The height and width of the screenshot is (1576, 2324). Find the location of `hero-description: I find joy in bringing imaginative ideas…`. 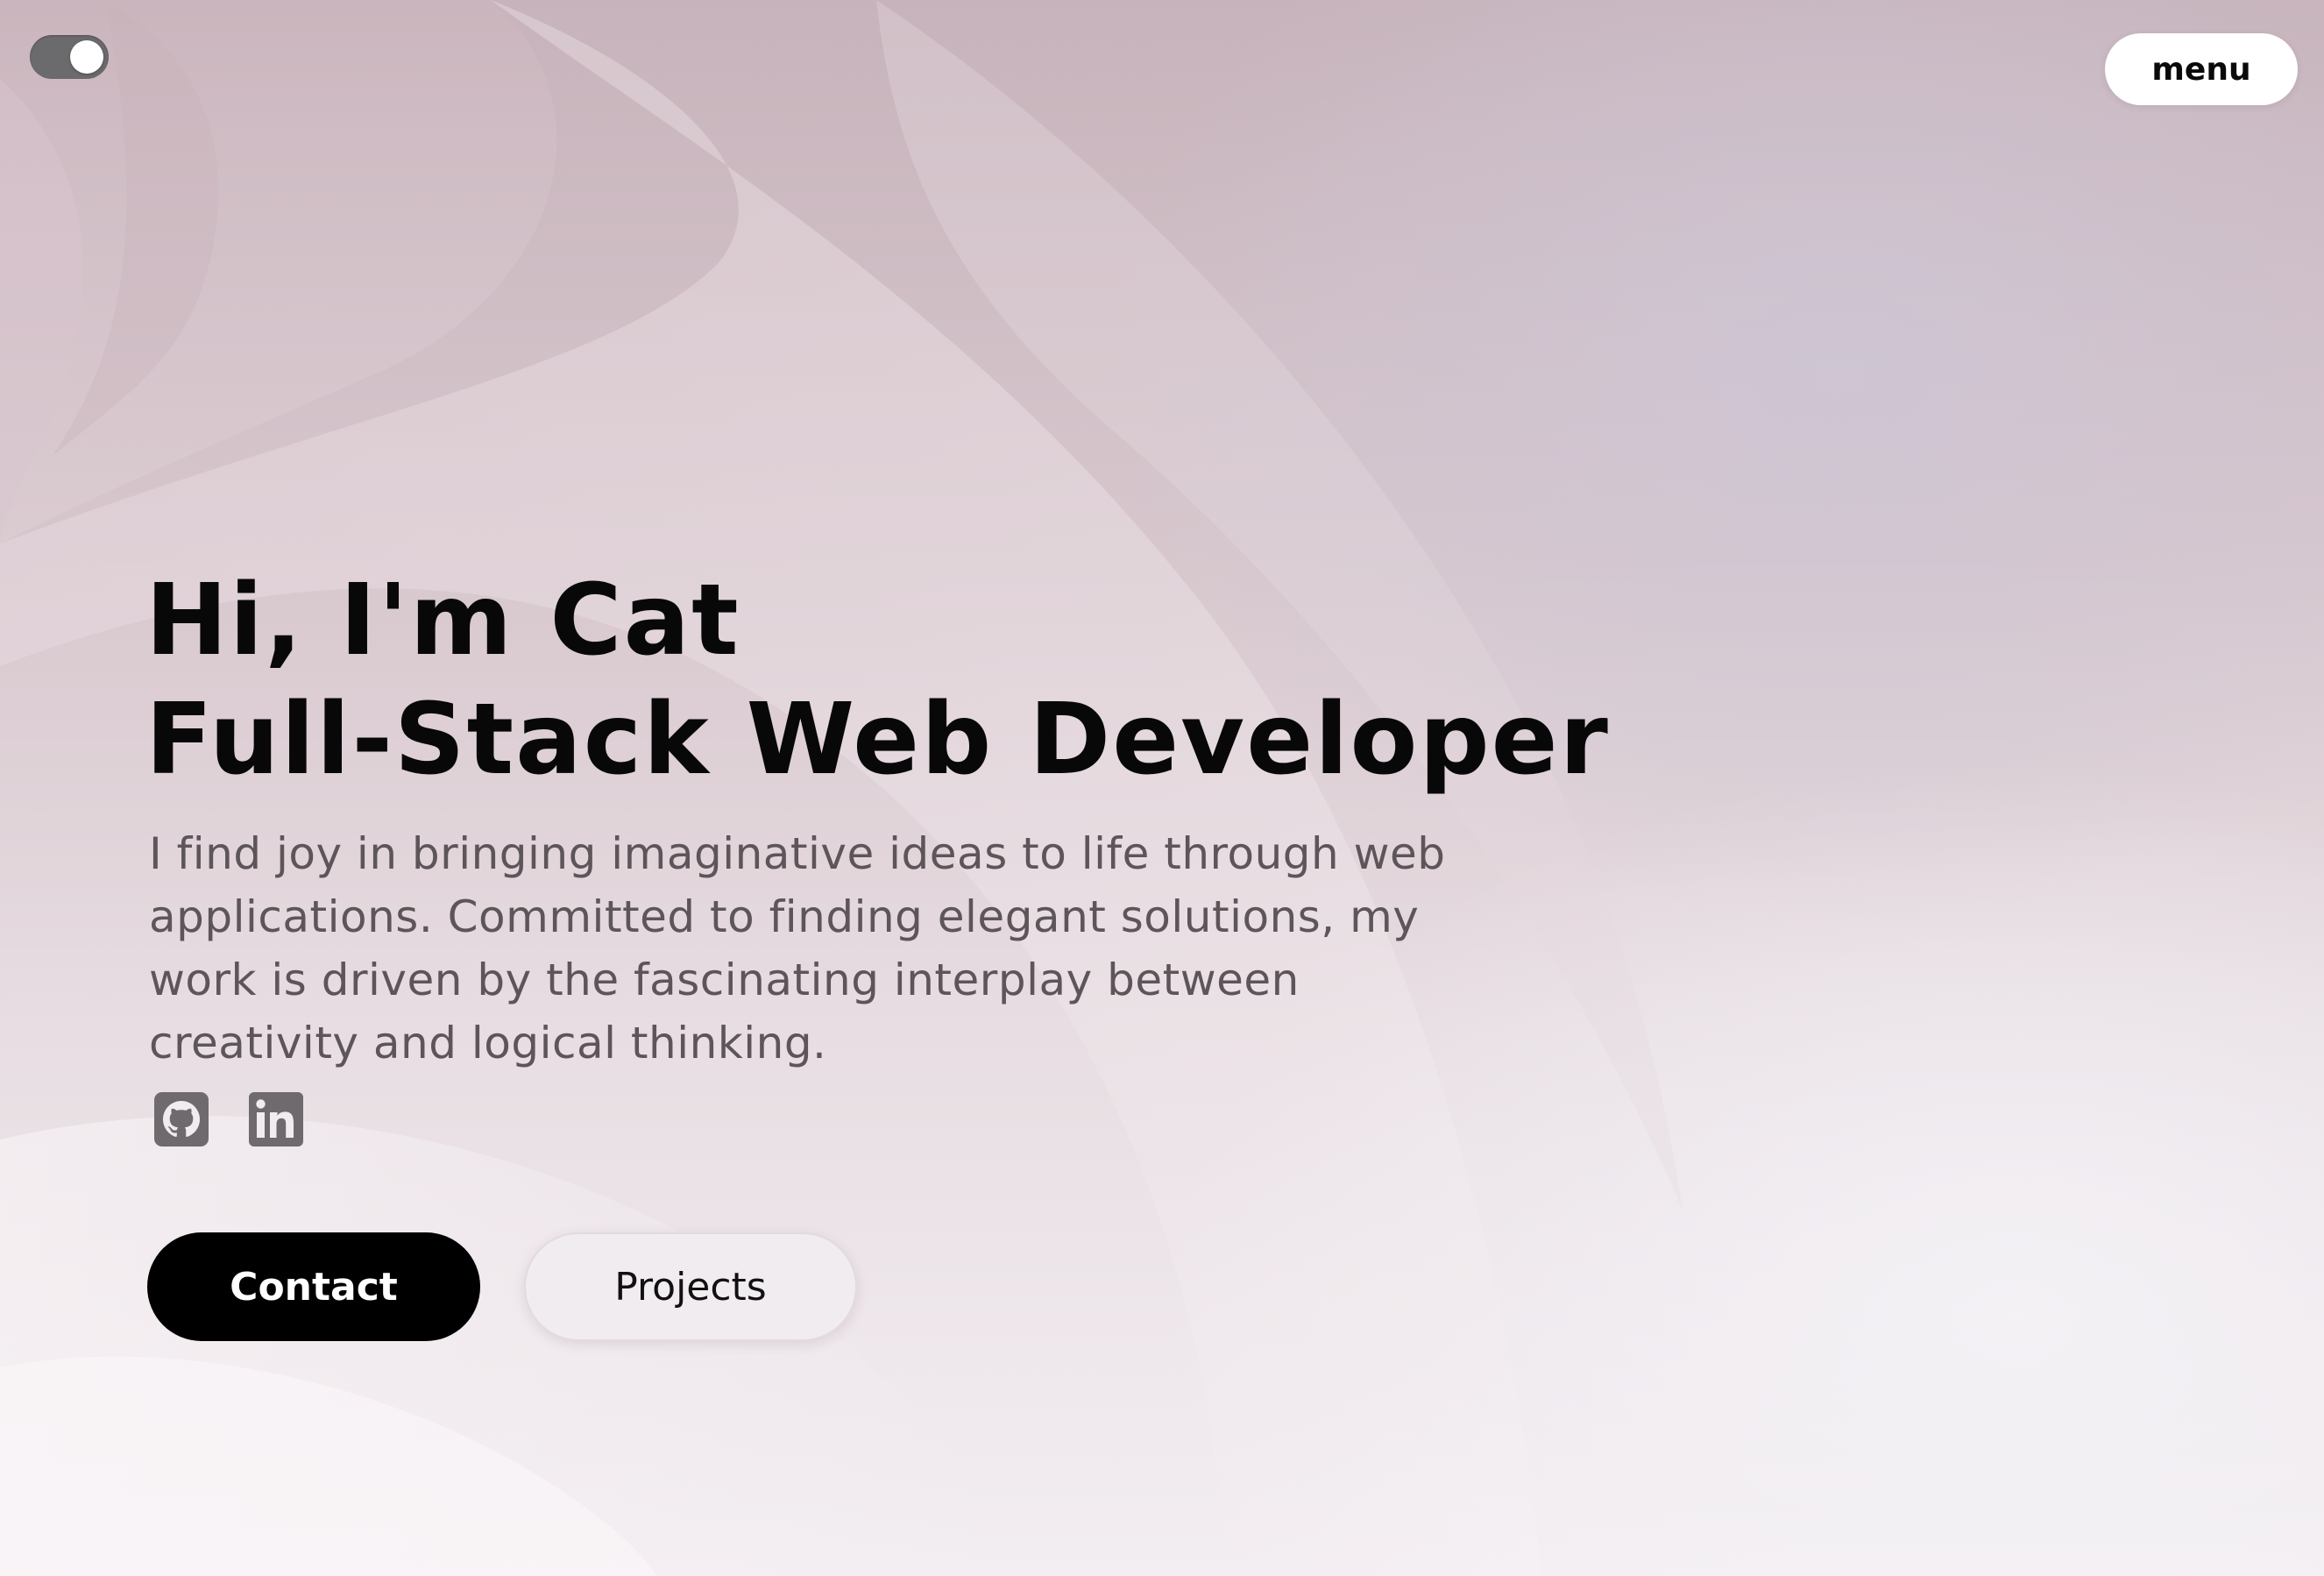

hero-description: I find joy in bringing imaginative ideas… is located at coordinates (797, 948).